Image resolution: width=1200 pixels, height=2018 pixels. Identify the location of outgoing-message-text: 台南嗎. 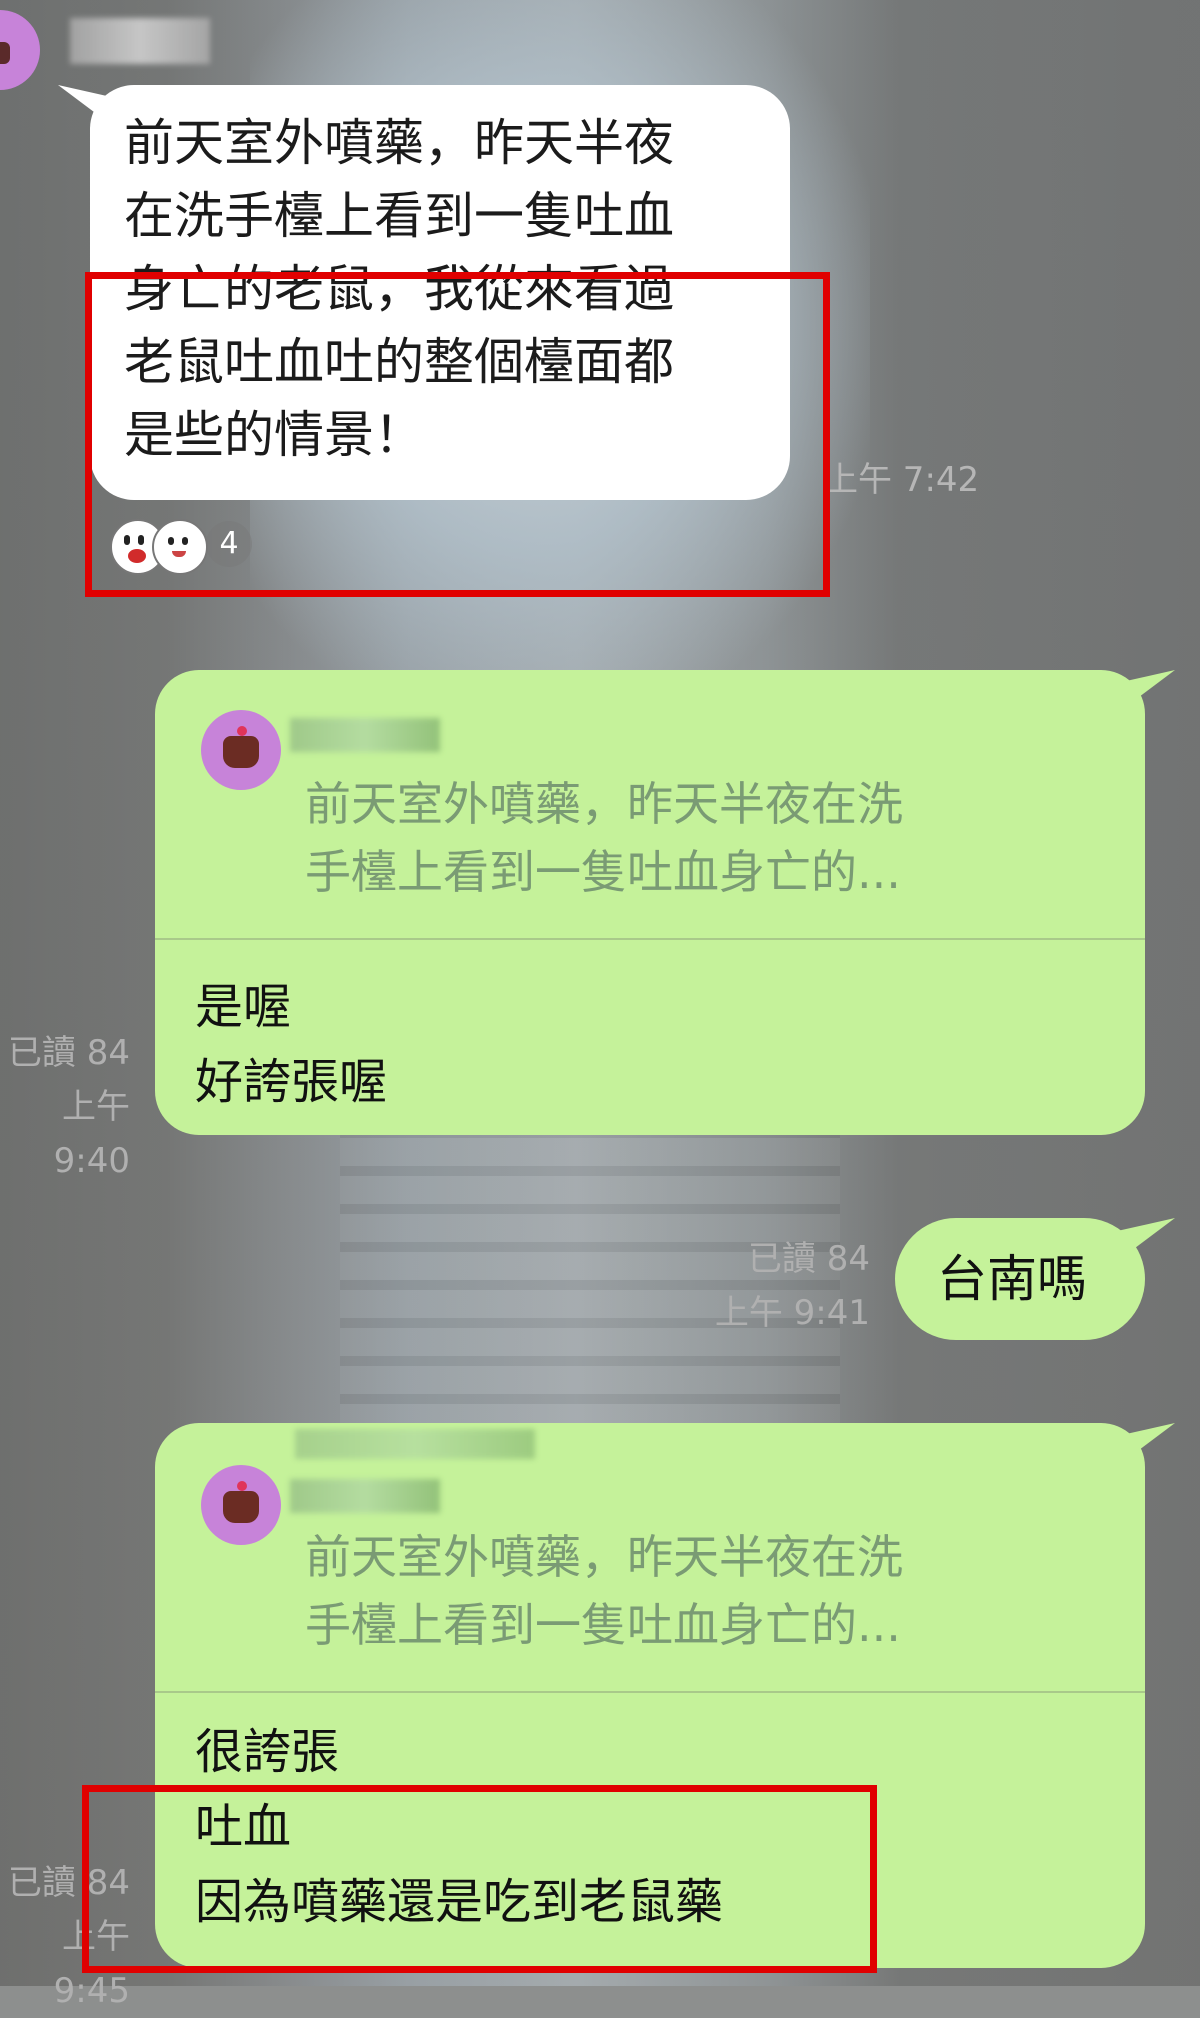
(1012, 1279).